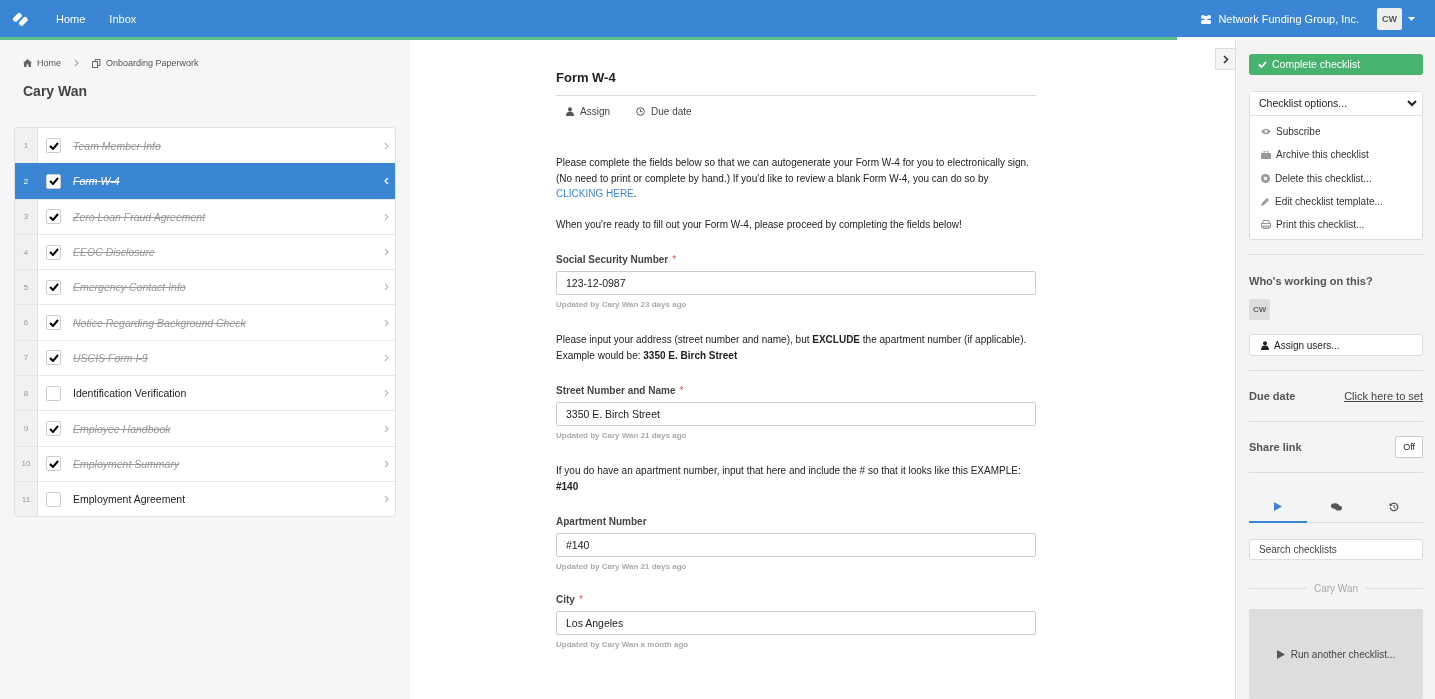 The width and height of the screenshot is (1435, 699). Describe the element at coordinates (796, 283) in the screenshot. I see `text-input: 123-12-0987` at that location.